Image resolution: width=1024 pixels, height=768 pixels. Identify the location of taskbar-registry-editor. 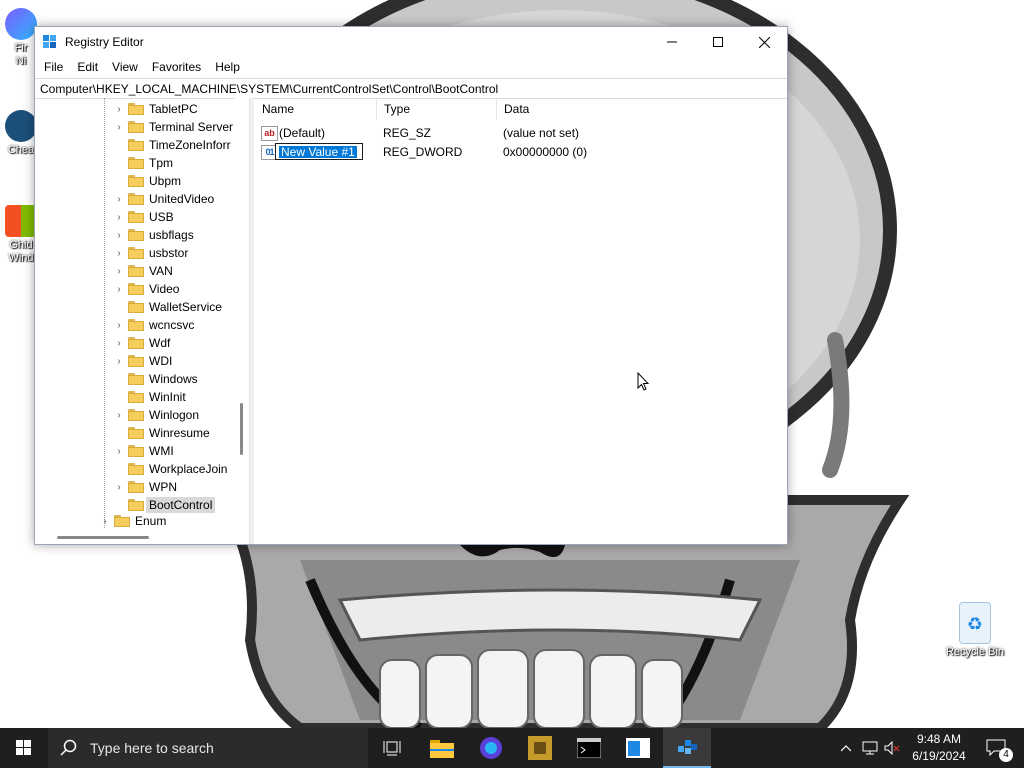
(687, 748).